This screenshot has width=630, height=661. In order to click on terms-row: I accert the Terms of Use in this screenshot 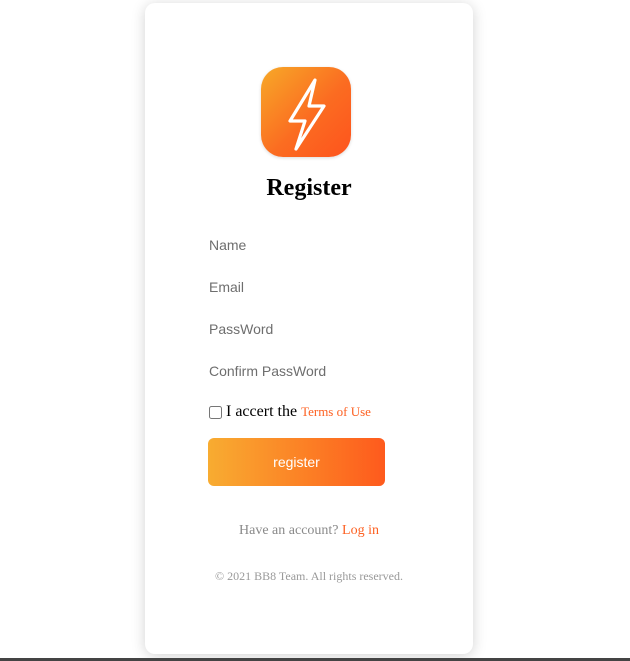, I will do `click(290, 412)`.